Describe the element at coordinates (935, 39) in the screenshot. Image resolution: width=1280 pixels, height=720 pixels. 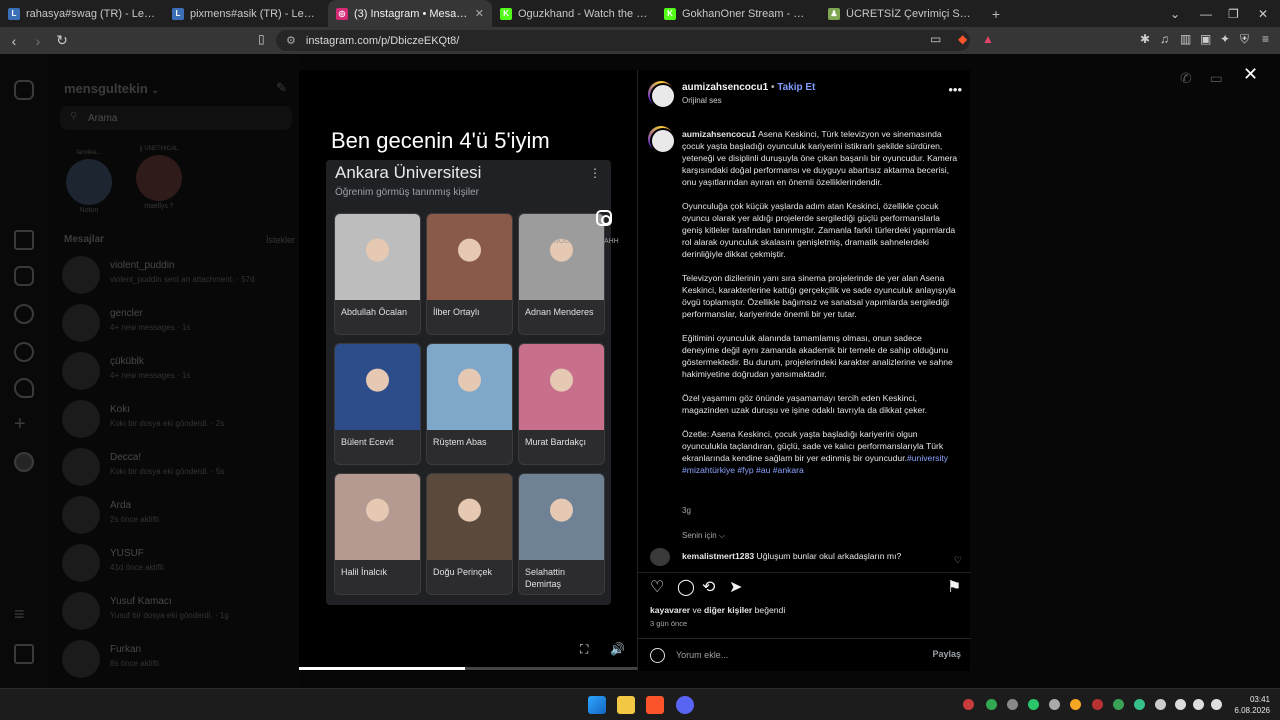
I see `cast-icon: ▭` at that location.